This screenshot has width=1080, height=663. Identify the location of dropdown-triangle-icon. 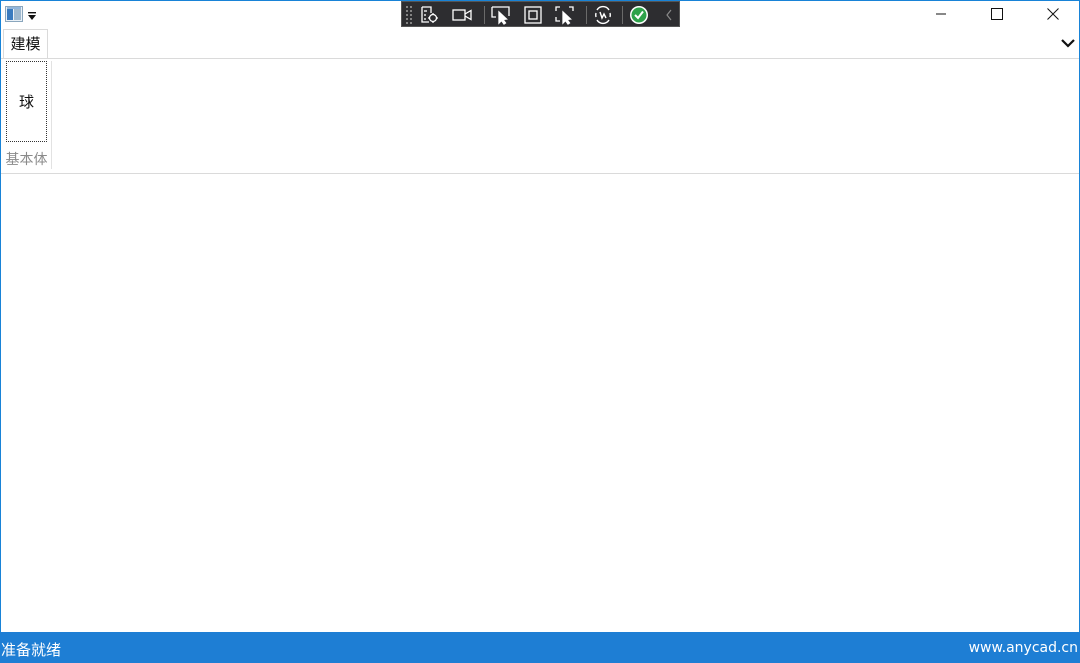
(32, 13).